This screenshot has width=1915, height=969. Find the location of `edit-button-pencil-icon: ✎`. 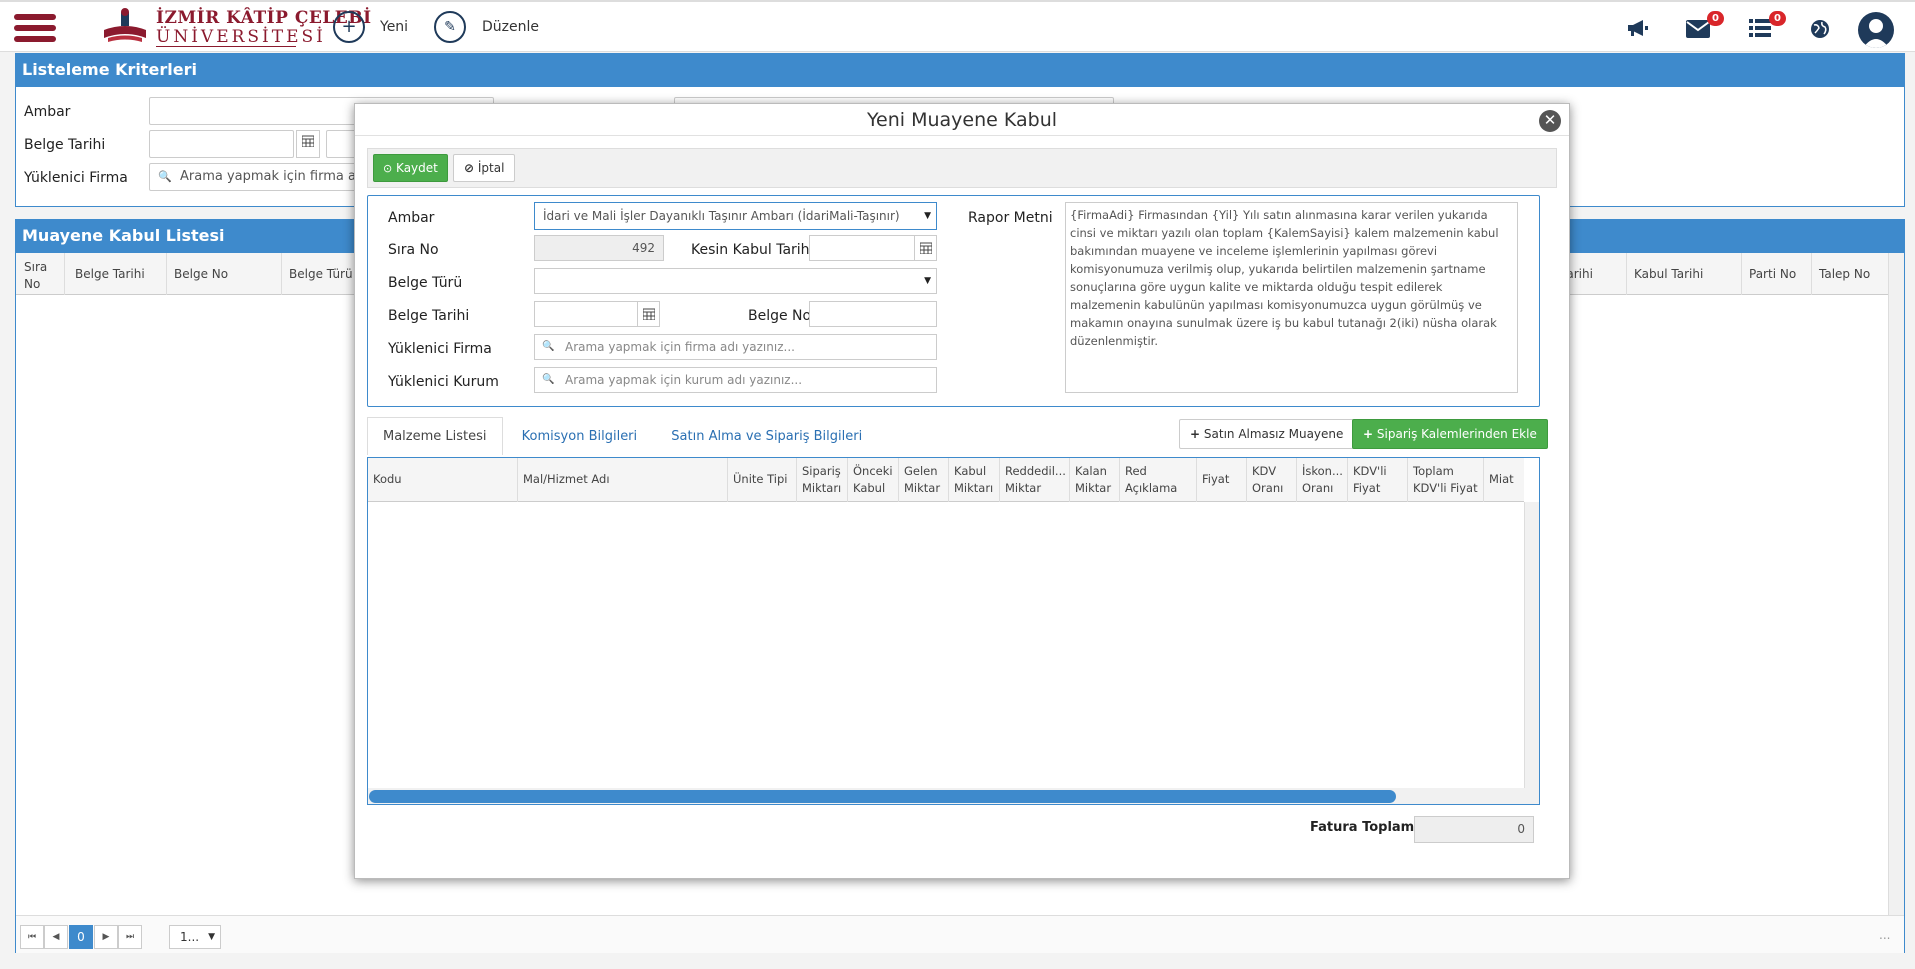

edit-button-pencil-icon: ✎ is located at coordinates (450, 27).